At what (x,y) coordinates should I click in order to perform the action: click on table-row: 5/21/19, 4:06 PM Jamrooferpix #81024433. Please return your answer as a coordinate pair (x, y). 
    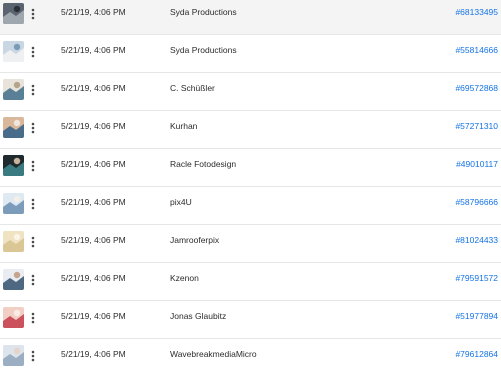
    Looking at the image, I should click on (250, 244).